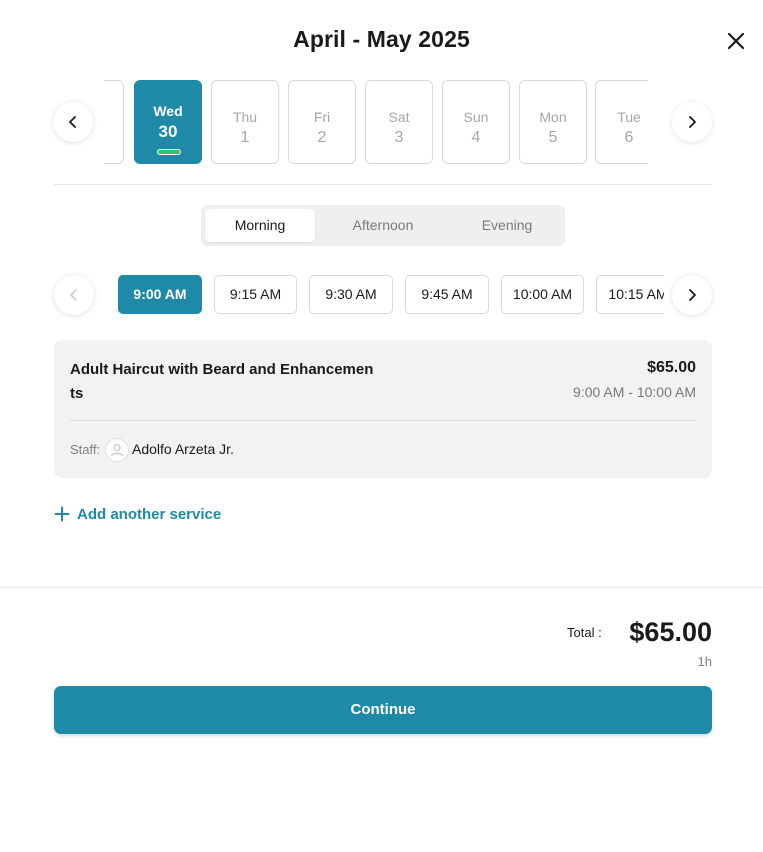  I want to click on date-day: 30, so click(168, 131).